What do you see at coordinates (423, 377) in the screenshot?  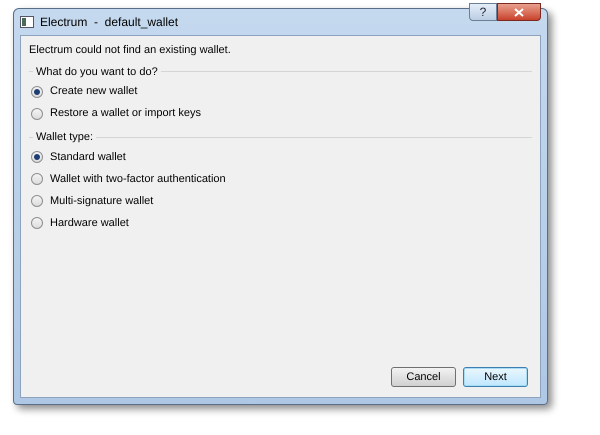 I see `dialog-button: Cancel` at bounding box center [423, 377].